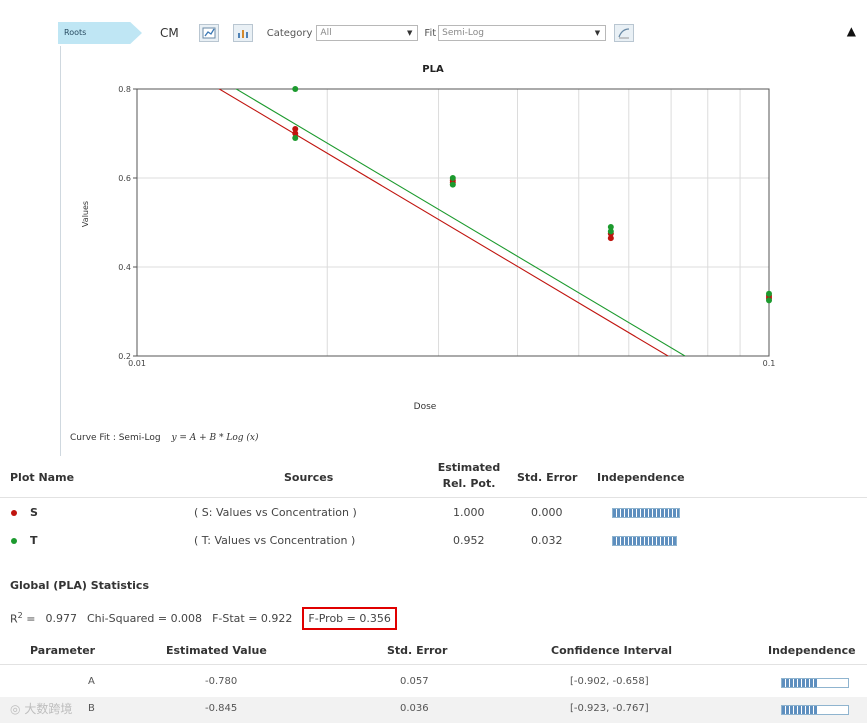 The height and width of the screenshot is (725, 867). I want to click on col-confidence-interval: Confidence Interval, so click(612, 650).